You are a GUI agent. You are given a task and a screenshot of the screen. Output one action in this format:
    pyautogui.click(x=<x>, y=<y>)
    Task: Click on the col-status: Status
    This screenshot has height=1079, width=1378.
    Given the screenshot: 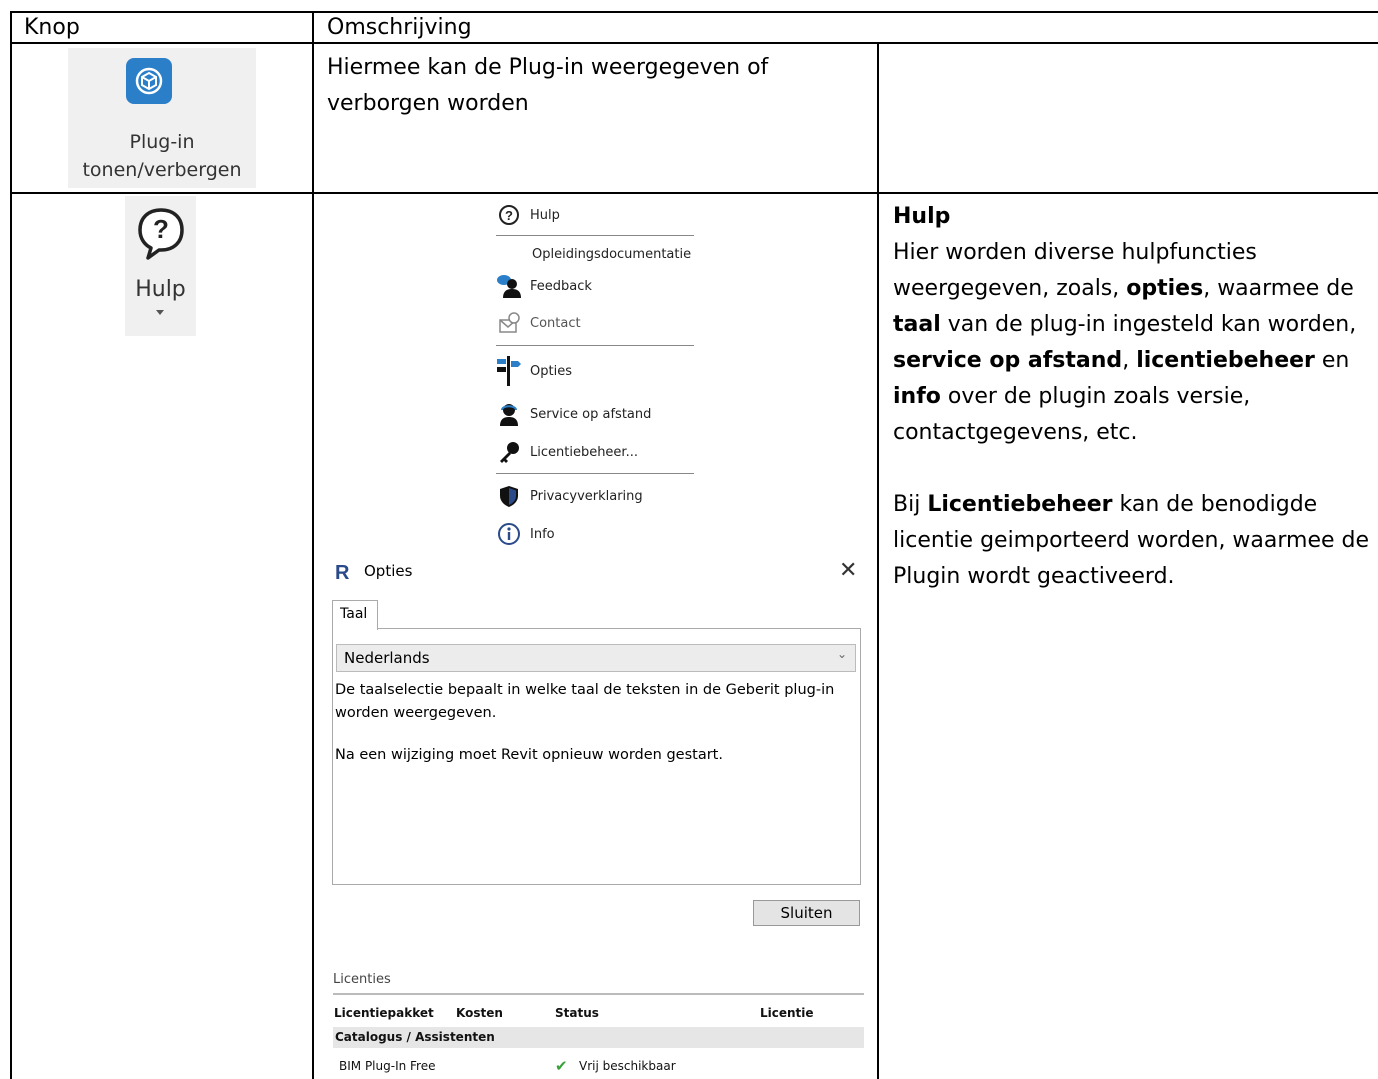 What is the action you would take?
    pyautogui.click(x=577, y=1013)
    